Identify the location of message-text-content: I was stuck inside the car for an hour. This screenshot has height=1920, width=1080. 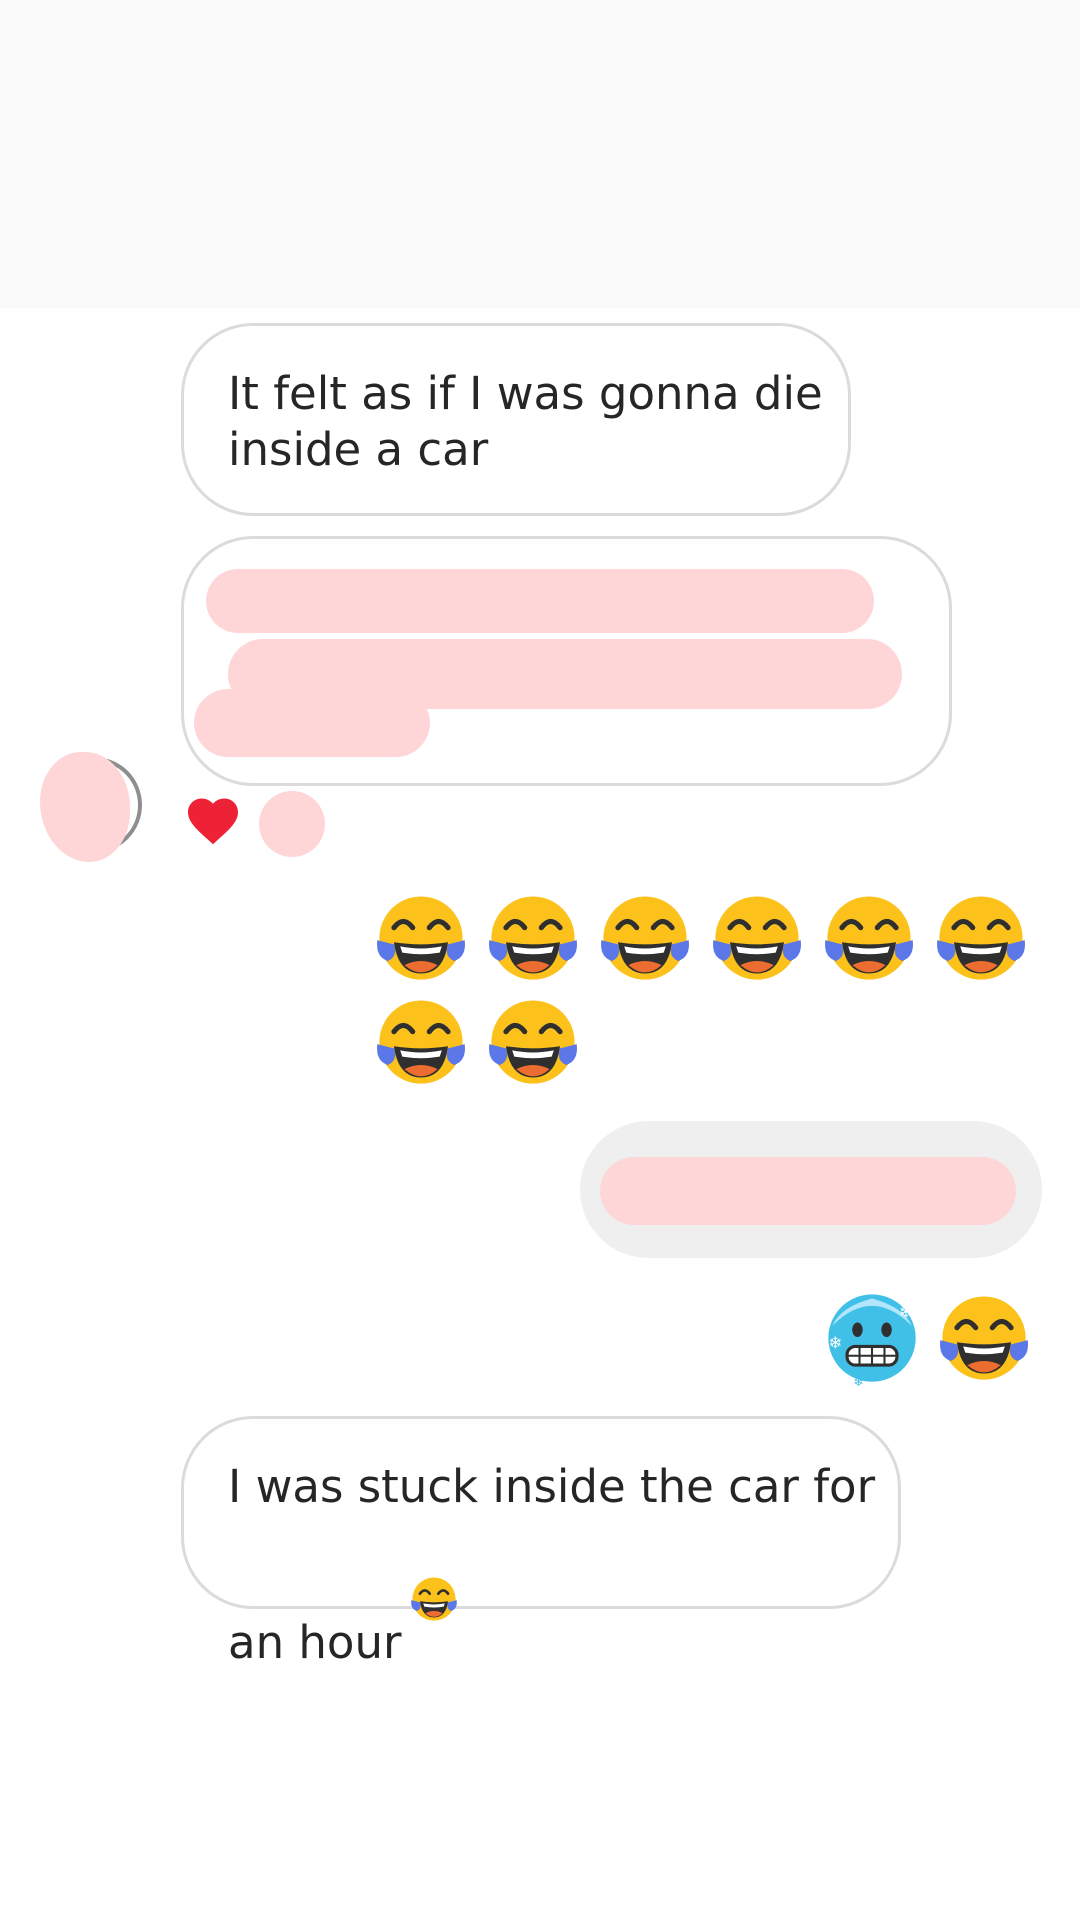
(552, 1564).